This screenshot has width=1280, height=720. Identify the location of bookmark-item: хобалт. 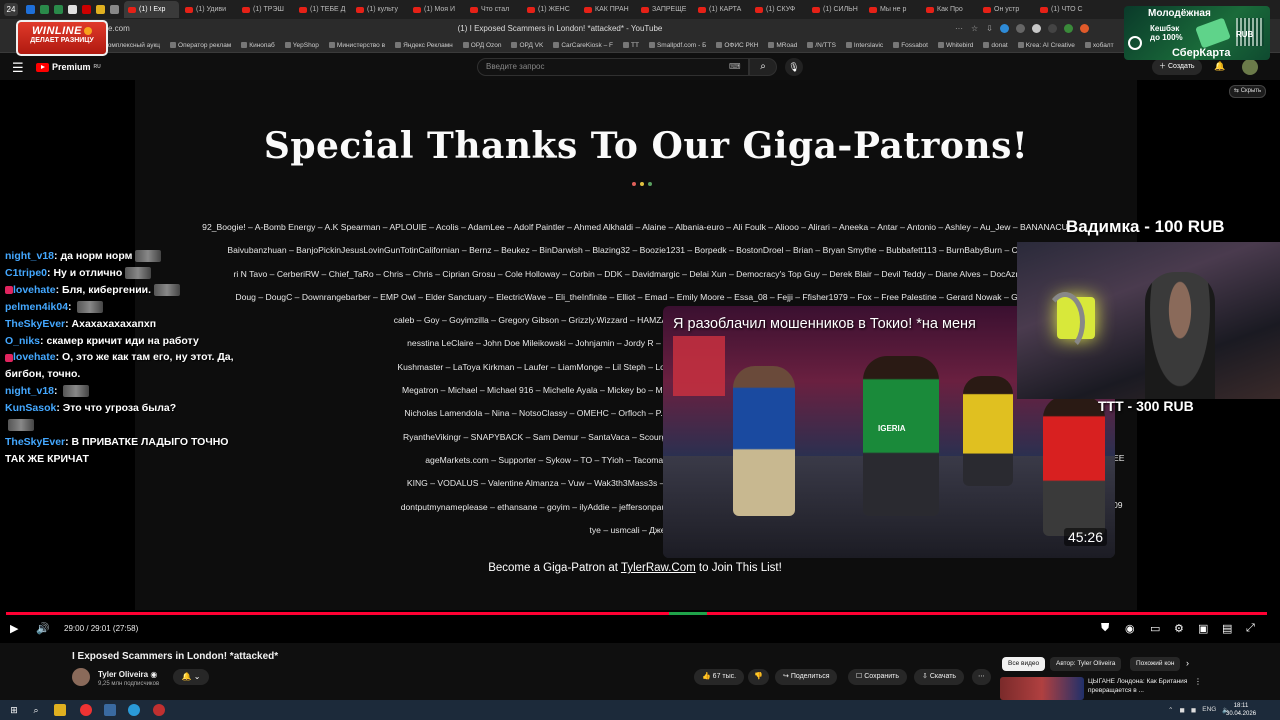
(1099, 45).